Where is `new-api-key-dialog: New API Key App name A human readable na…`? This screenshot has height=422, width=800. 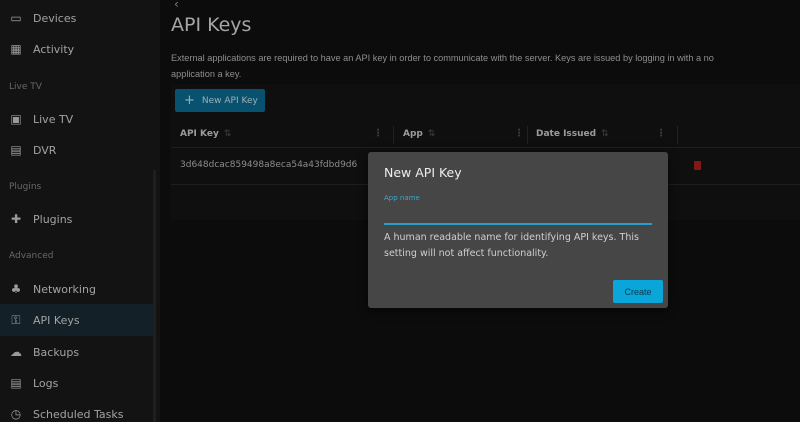
new-api-key-dialog: New API Key App name A human readable na… is located at coordinates (518, 230).